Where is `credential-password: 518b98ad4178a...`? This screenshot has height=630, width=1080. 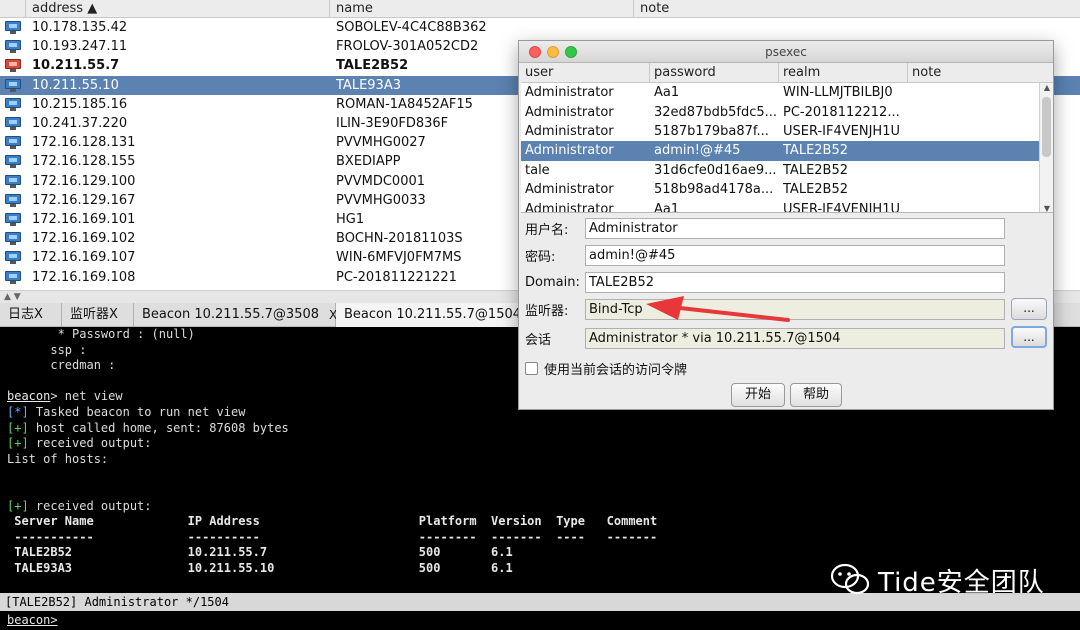 credential-password: 518b98ad4178a... is located at coordinates (714, 190).